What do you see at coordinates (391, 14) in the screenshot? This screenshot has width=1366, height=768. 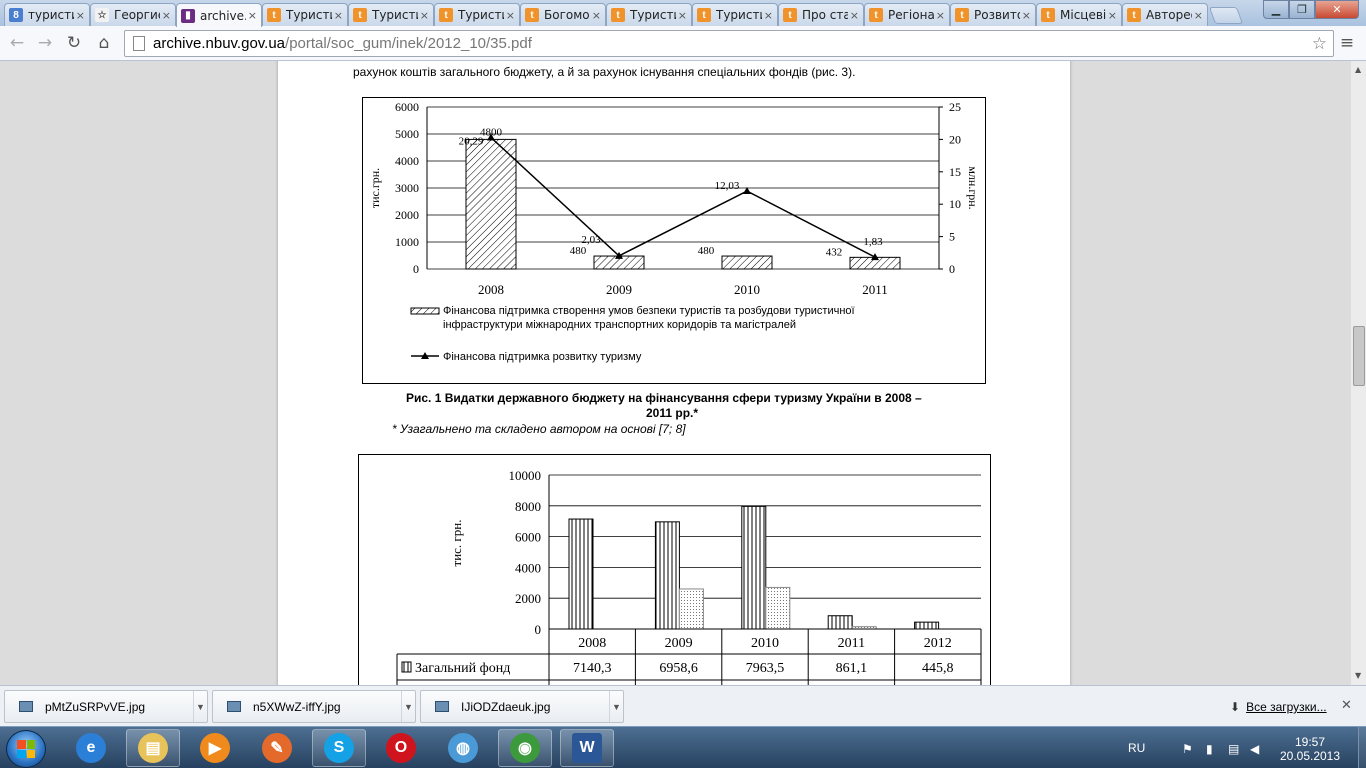 I see `tab-5: t Туристичні×` at bounding box center [391, 14].